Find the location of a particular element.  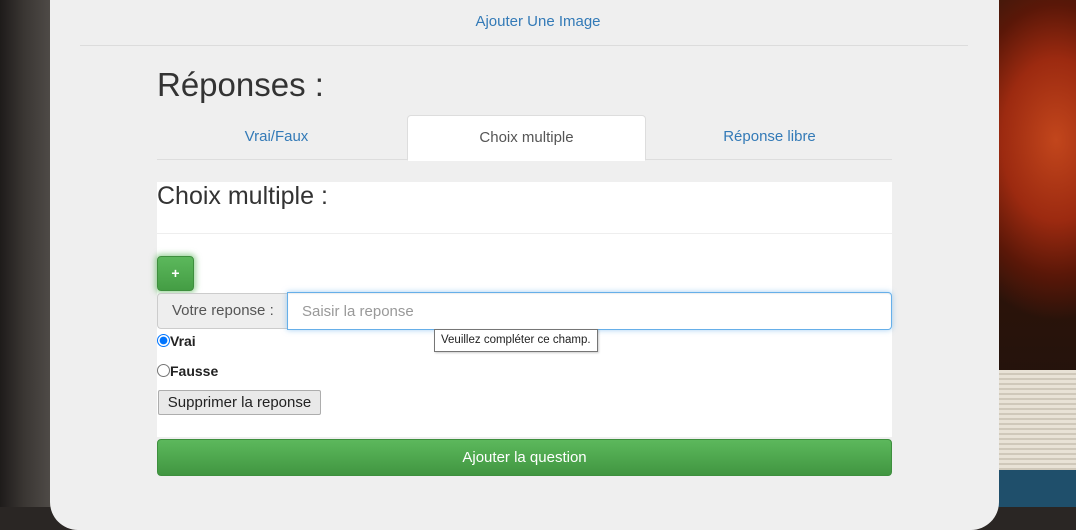

radio-fausse is located at coordinates (163, 370).